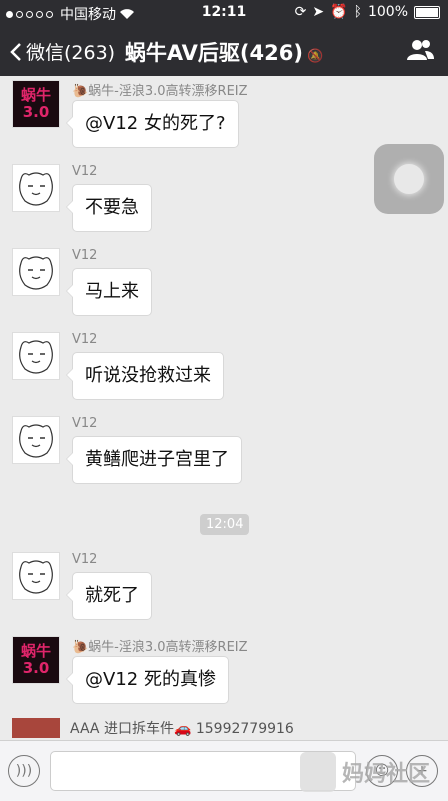 The image size is (448, 801). What do you see at coordinates (386, 774) in the screenshot?
I see `watermark-text: 妈妈社区` at bounding box center [386, 774].